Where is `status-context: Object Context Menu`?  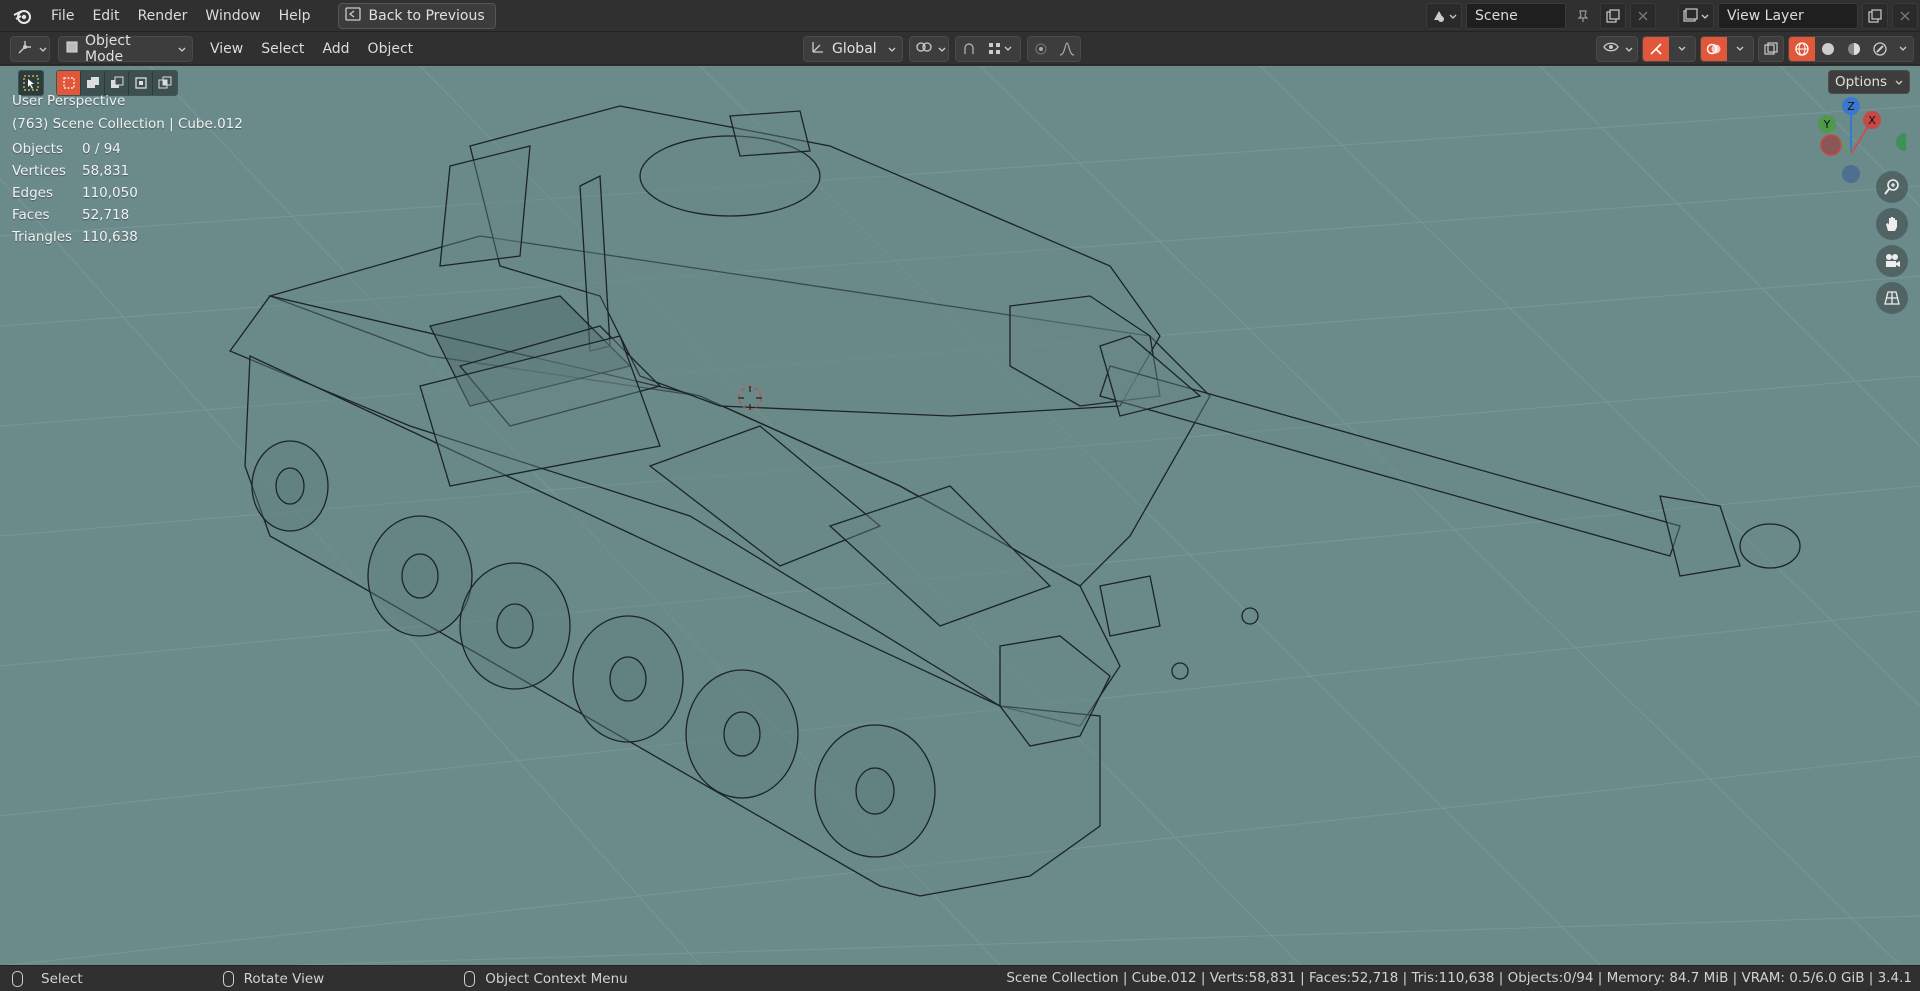
status-context: Object Context Menu is located at coordinates (546, 978).